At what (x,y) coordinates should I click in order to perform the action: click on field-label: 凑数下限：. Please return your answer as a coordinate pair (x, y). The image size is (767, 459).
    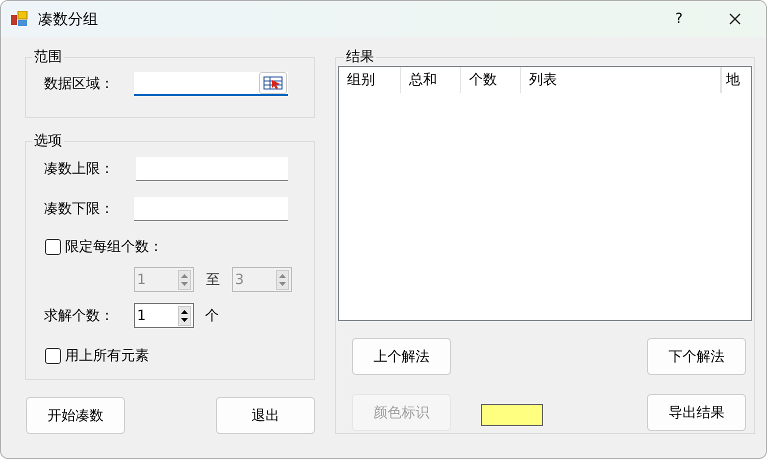
    Looking at the image, I should click on (79, 209).